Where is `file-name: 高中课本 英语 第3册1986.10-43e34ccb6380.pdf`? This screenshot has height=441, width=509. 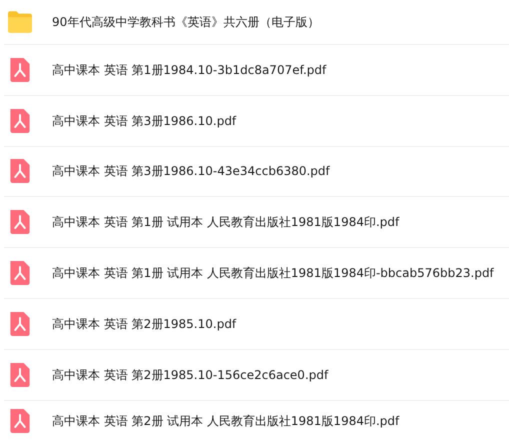 file-name: 高中课本 英语 第3册1986.10-43e34ccb6380.pdf is located at coordinates (191, 171).